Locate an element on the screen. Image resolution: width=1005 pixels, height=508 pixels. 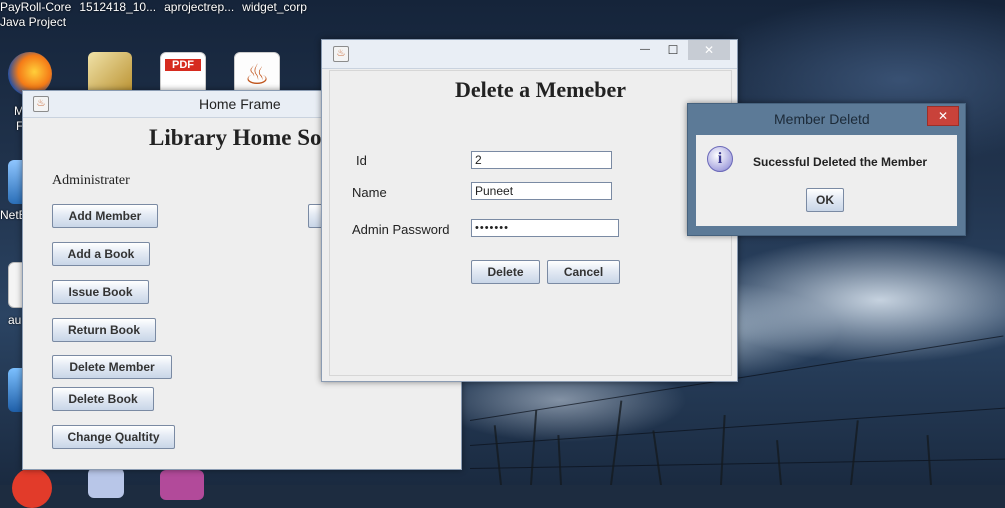
admin-password-field: ••••••• is located at coordinates (545, 228).